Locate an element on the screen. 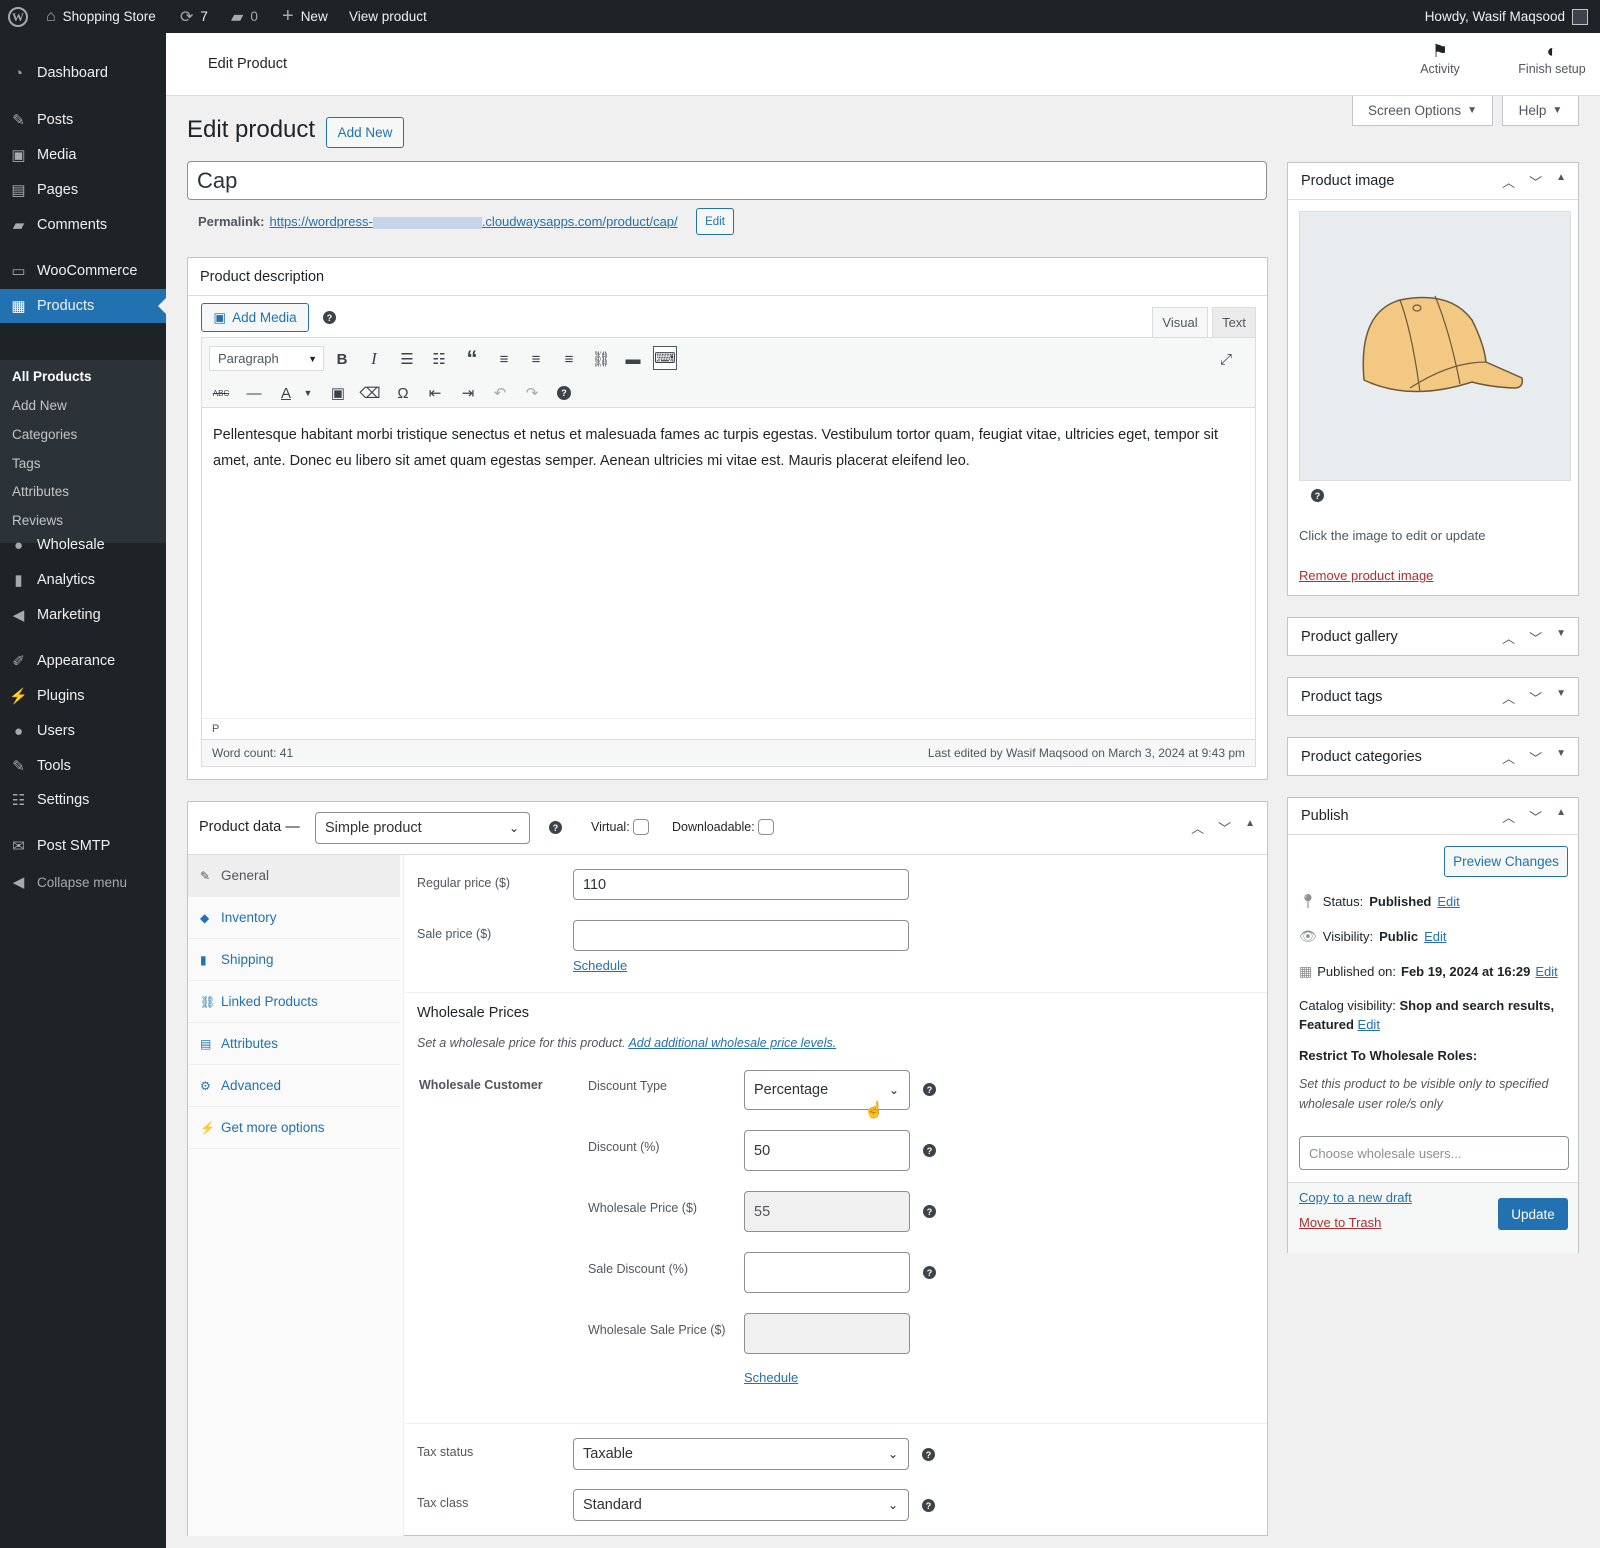 Image resolution: width=1600 pixels, height=1548 pixels. sidebar-item-posts: ✎ Posts is located at coordinates (83, 120).